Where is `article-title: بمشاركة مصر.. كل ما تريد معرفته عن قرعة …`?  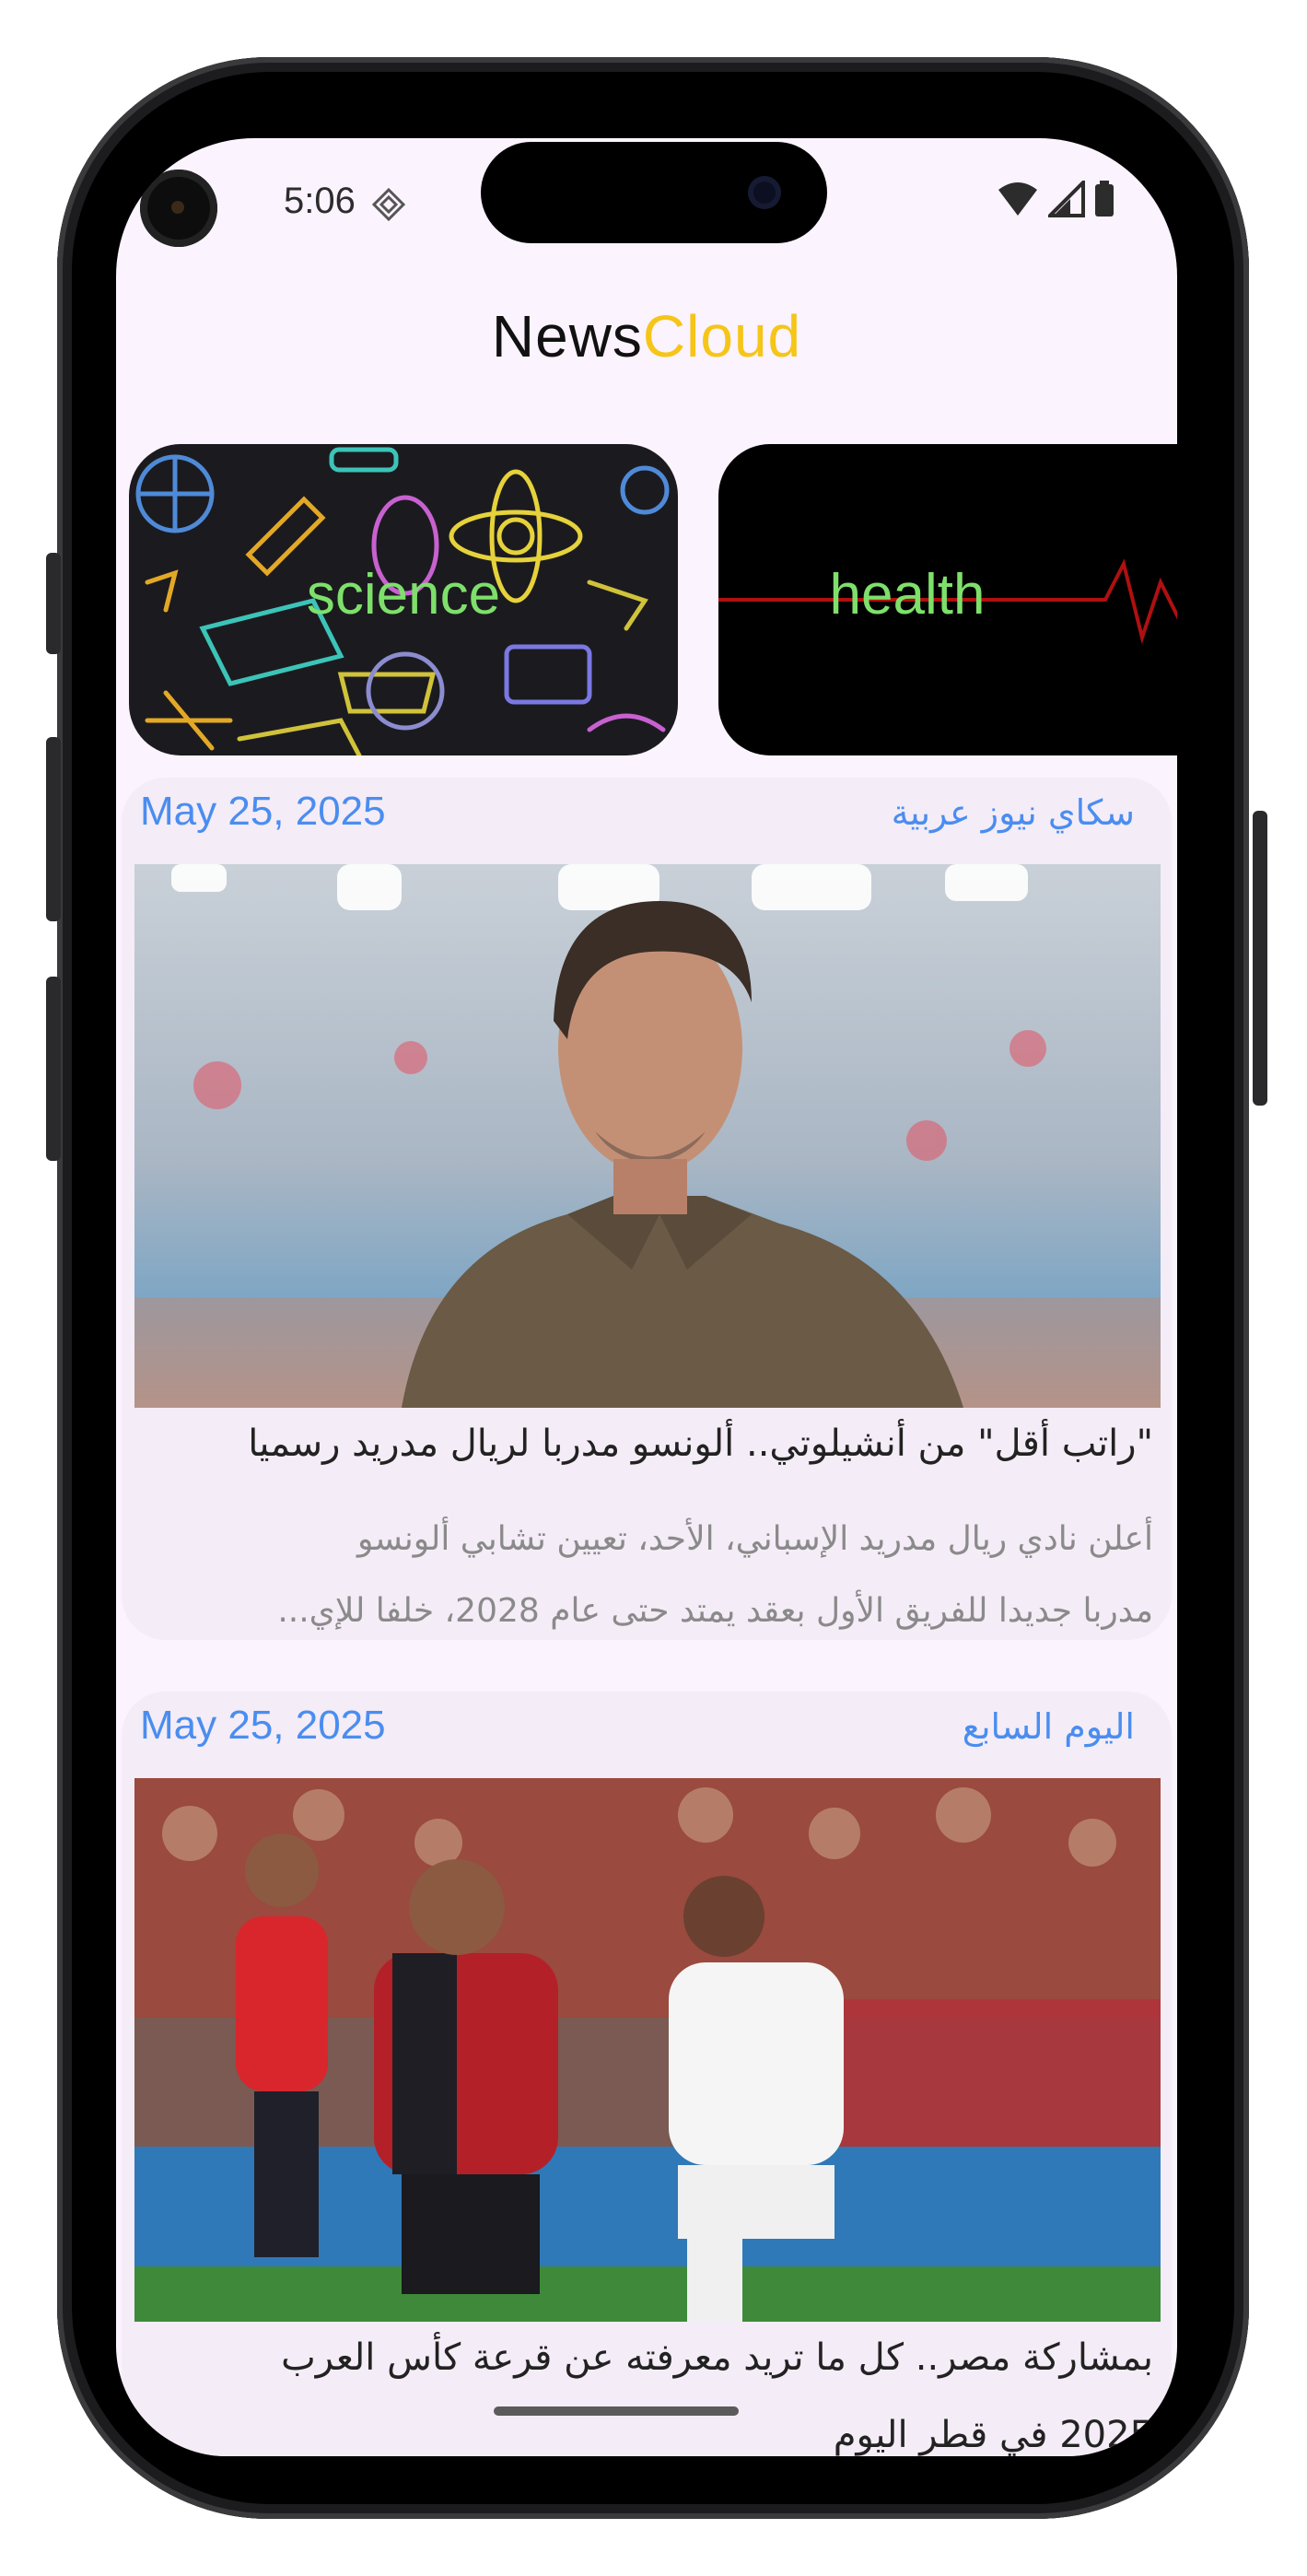 article-title: بمشاركة مصر.. كل ما تريد معرفته عن قرعة … is located at coordinates (635, 2357).